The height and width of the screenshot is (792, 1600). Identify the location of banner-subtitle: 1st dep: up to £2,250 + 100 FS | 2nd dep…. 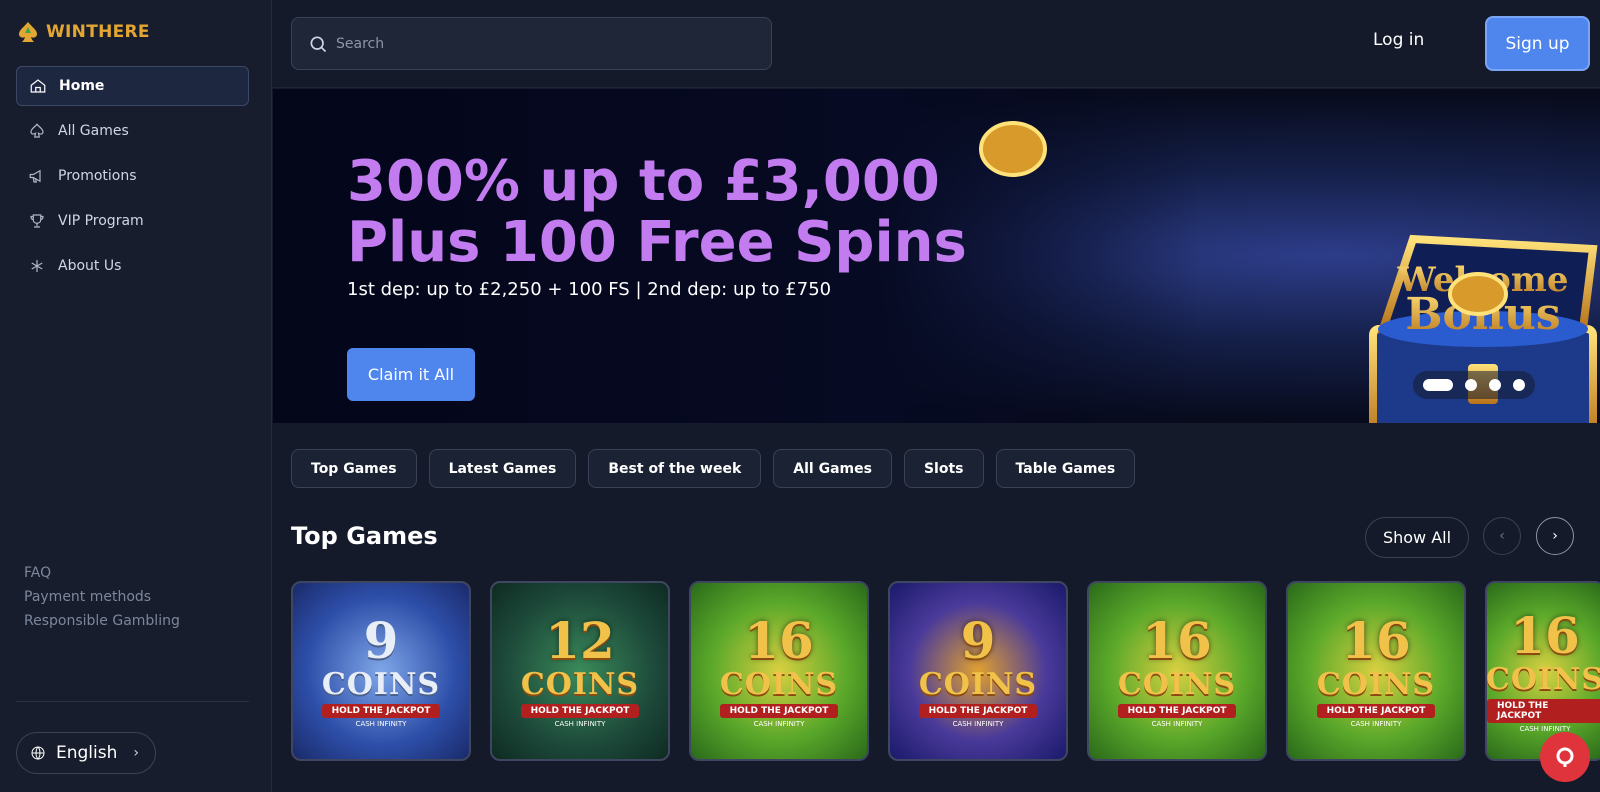
(589, 289).